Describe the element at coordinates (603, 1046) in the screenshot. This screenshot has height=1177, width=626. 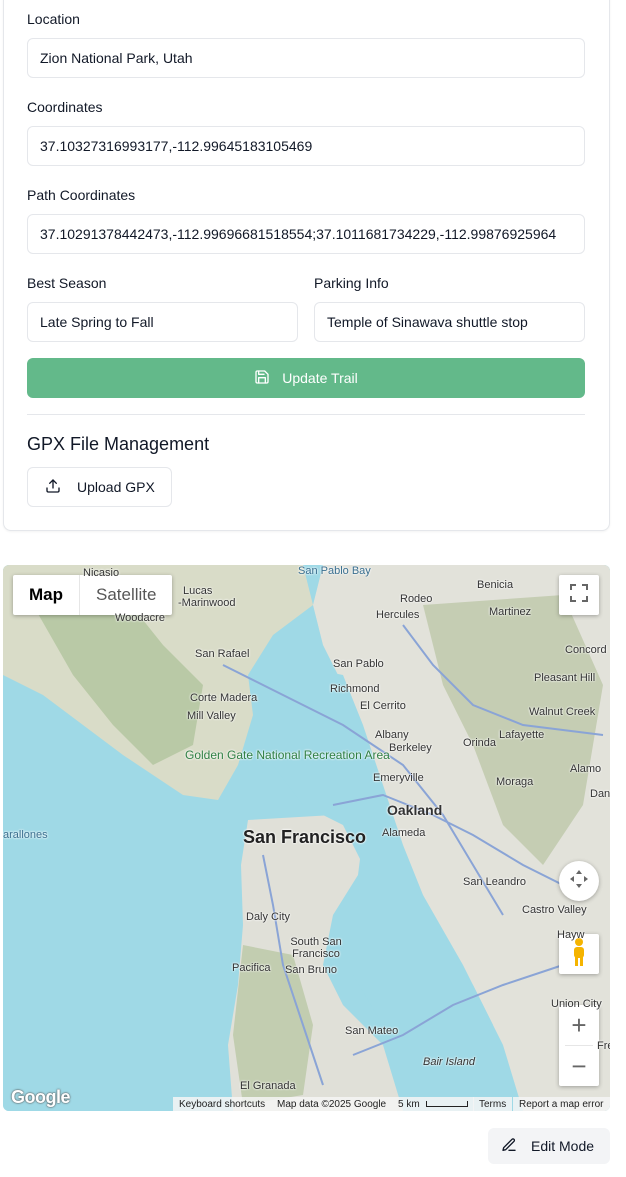
I see `map-label: Fre` at that location.